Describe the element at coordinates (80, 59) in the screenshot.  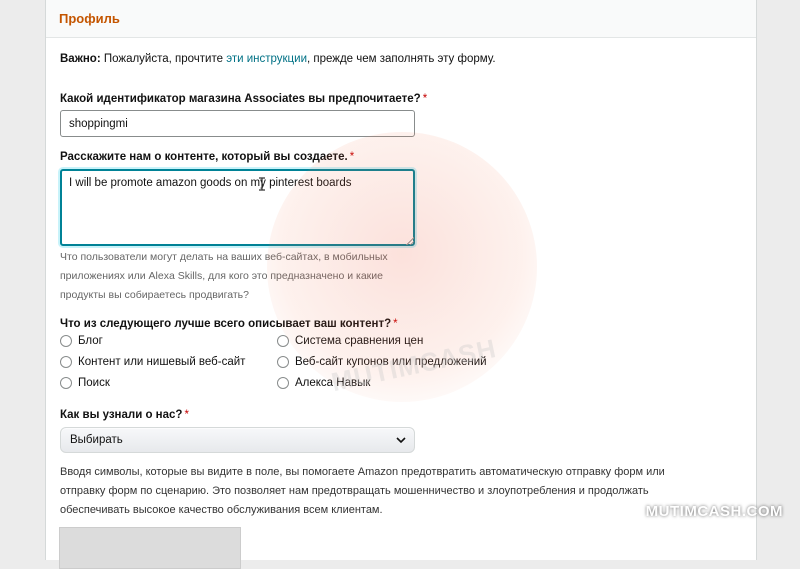
I see `notice-bold: Важно:` at that location.